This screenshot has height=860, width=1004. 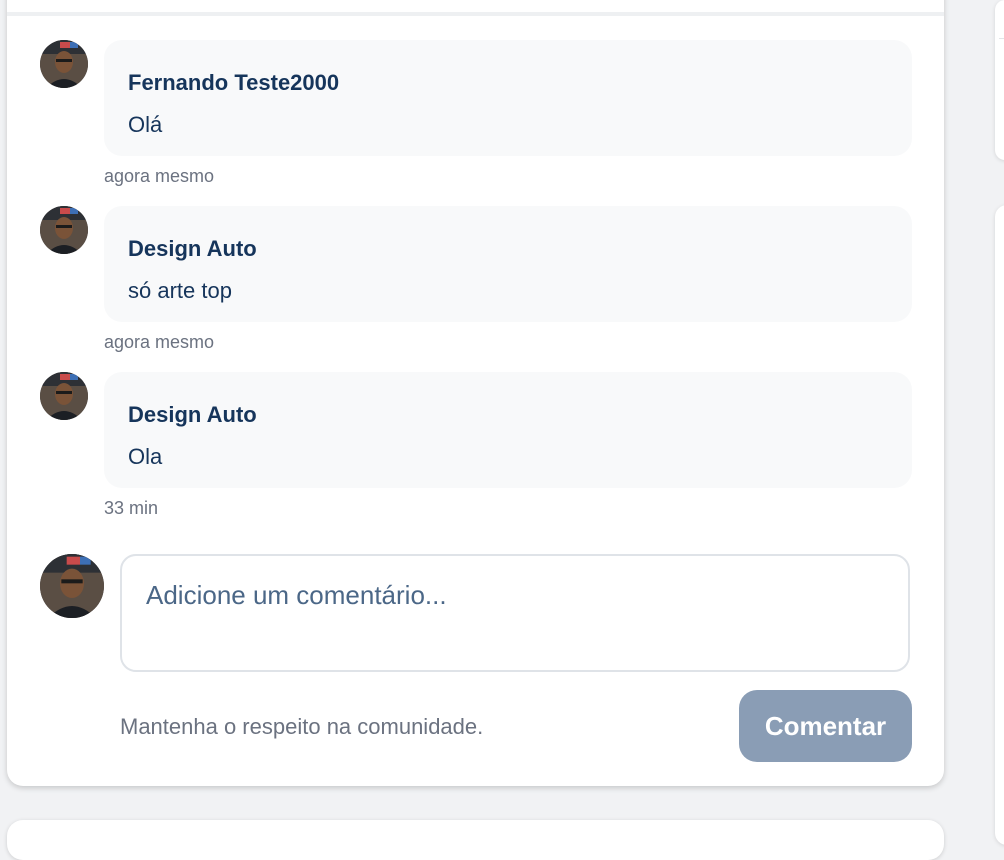 I want to click on comment-input-wrapper, so click(x=515, y=613).